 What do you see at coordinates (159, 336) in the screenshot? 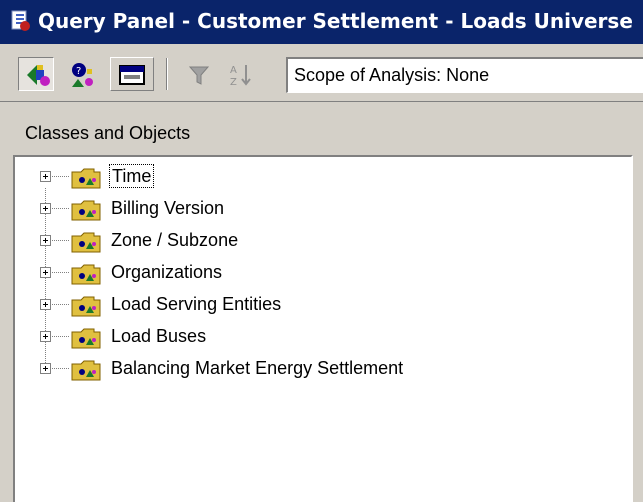
I see `tree-item-label: Load Buses` at bounding box center [159, 336].